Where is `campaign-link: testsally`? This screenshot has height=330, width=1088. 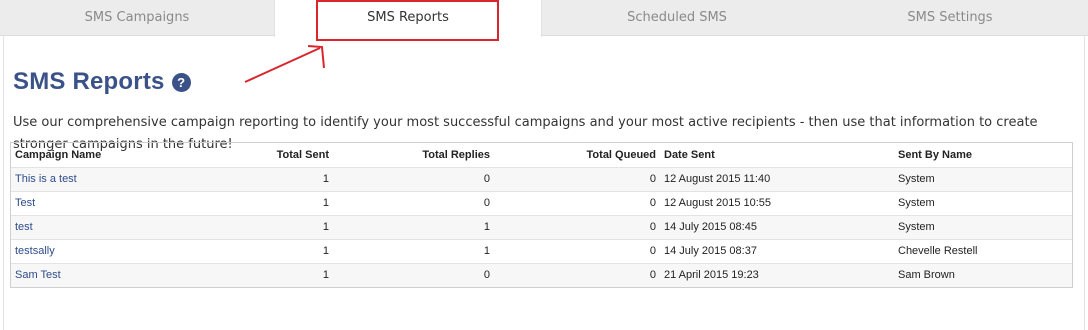 campaign-link: testsally is located at coordinates (35, 251).